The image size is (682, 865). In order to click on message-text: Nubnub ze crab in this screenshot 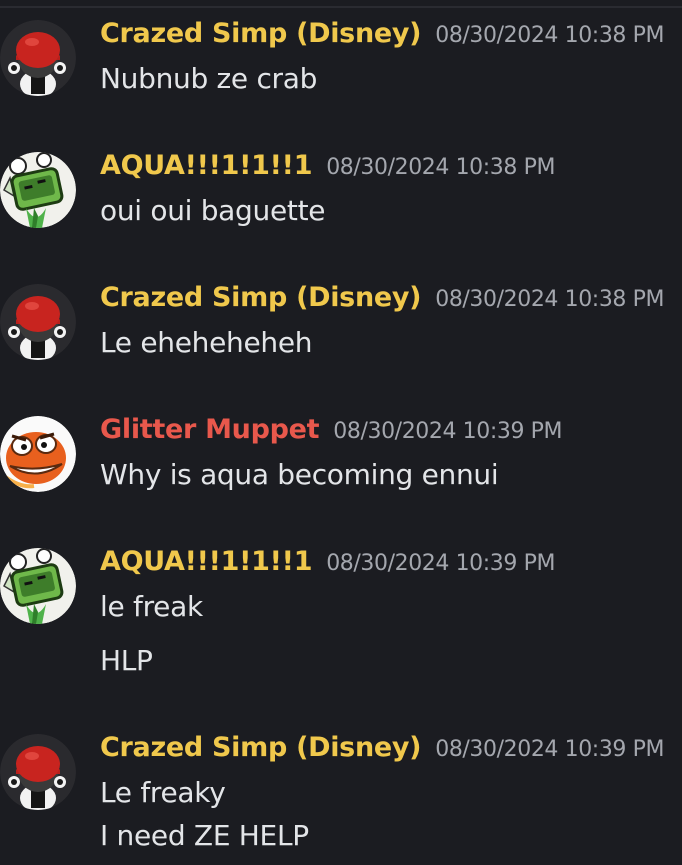, I will do `click(209, 78)`.